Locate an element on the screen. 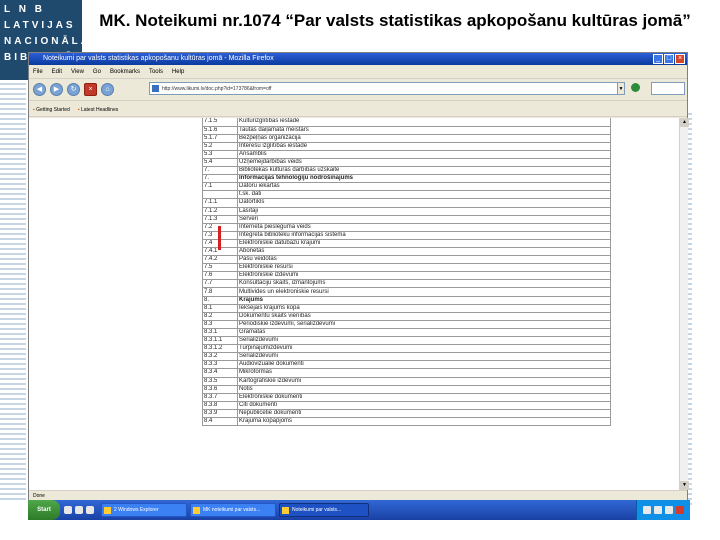  table-row: 8. Krājums is located at coordinates (406, 300).